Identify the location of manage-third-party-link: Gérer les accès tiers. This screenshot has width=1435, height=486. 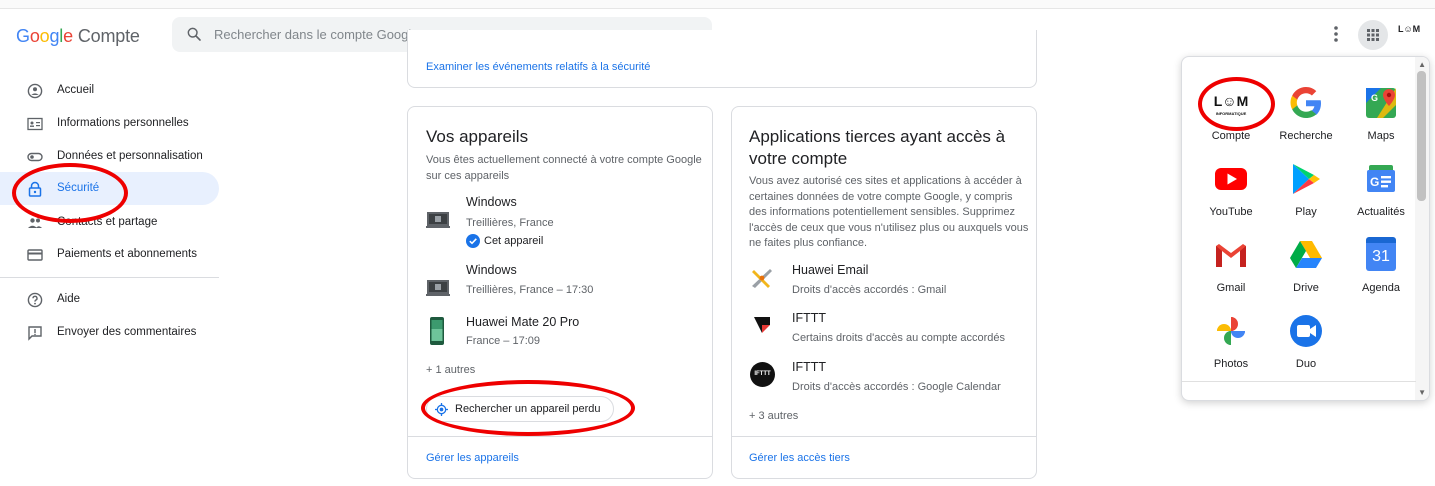
(799, 458).